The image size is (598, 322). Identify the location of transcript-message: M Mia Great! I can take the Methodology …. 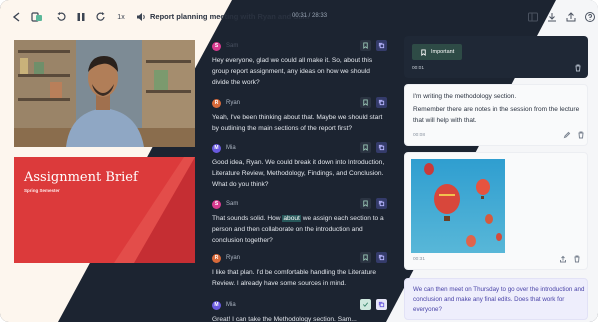
(300, 310).